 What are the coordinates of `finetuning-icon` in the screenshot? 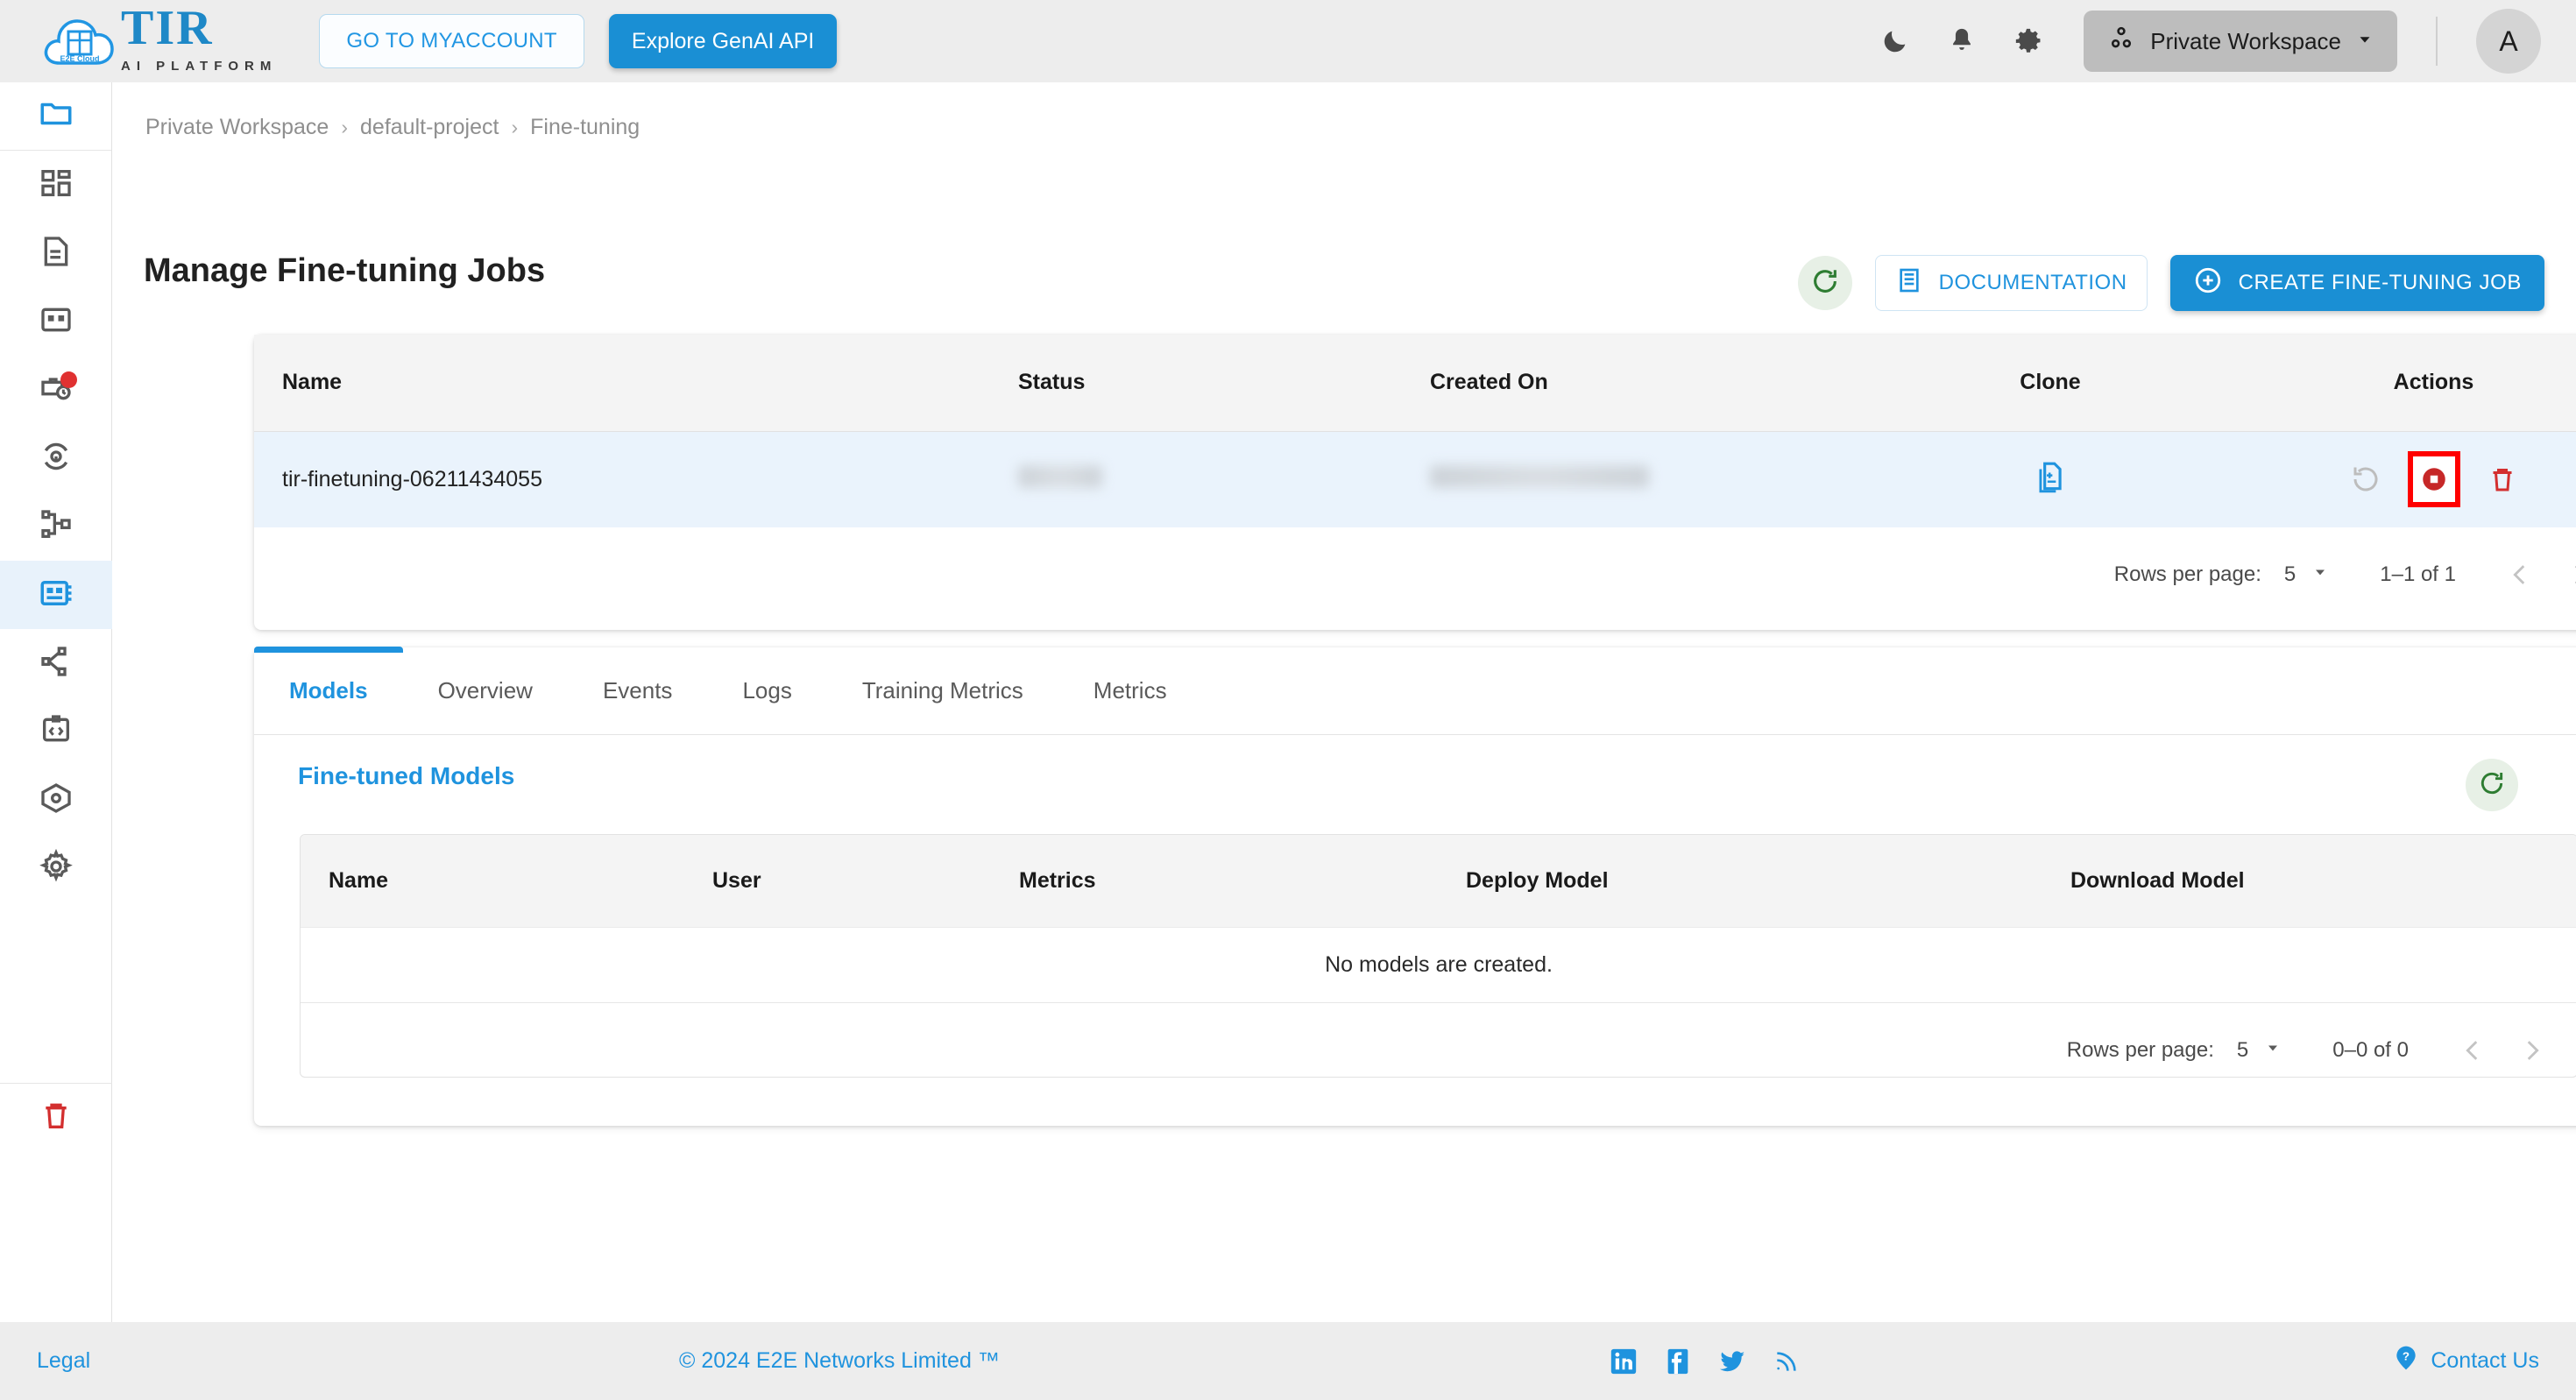 It's located at (56, 595).